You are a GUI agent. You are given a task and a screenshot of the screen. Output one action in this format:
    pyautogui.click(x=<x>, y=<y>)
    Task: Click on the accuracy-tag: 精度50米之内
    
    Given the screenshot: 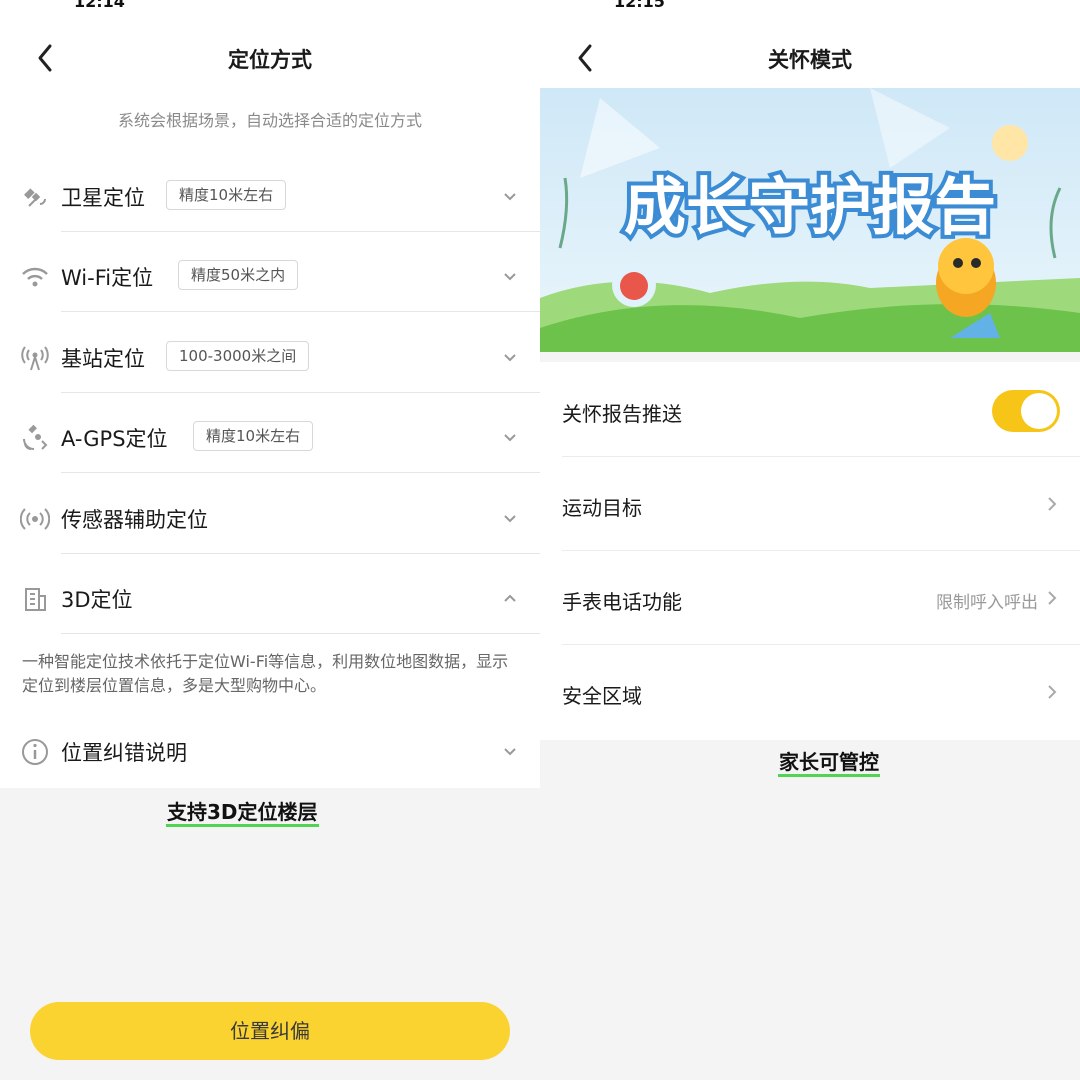 What is the action you would take?
    pyautogui.click(x=238, y=275)
    